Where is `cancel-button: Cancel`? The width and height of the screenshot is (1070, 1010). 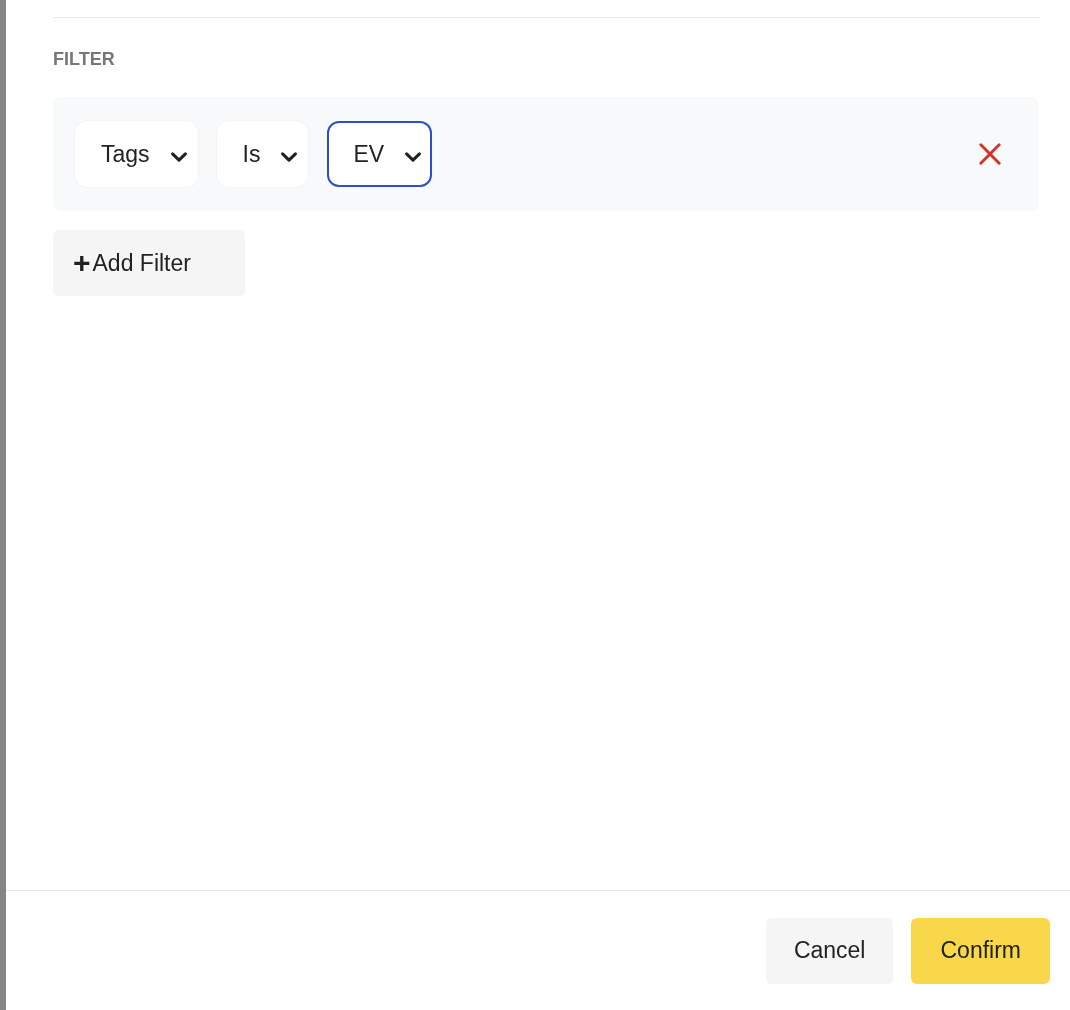 cancel-button: Cancel is located at coordinates (829, 950).